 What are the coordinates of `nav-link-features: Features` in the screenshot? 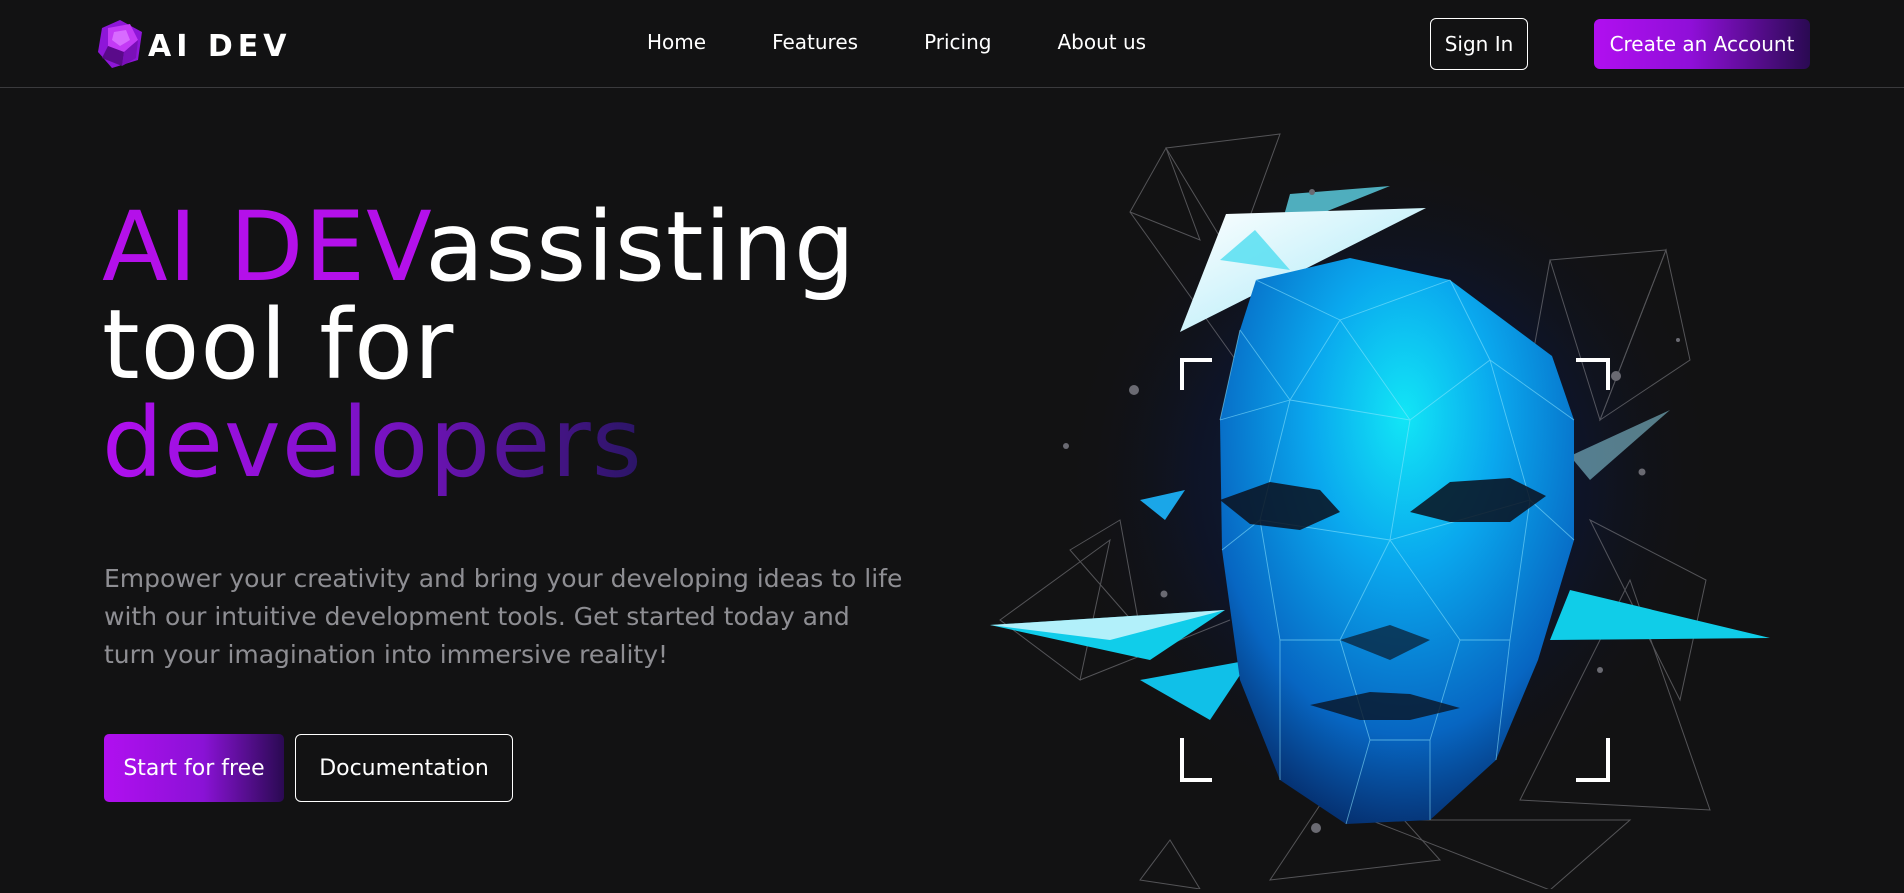 It's located at (815, 42).